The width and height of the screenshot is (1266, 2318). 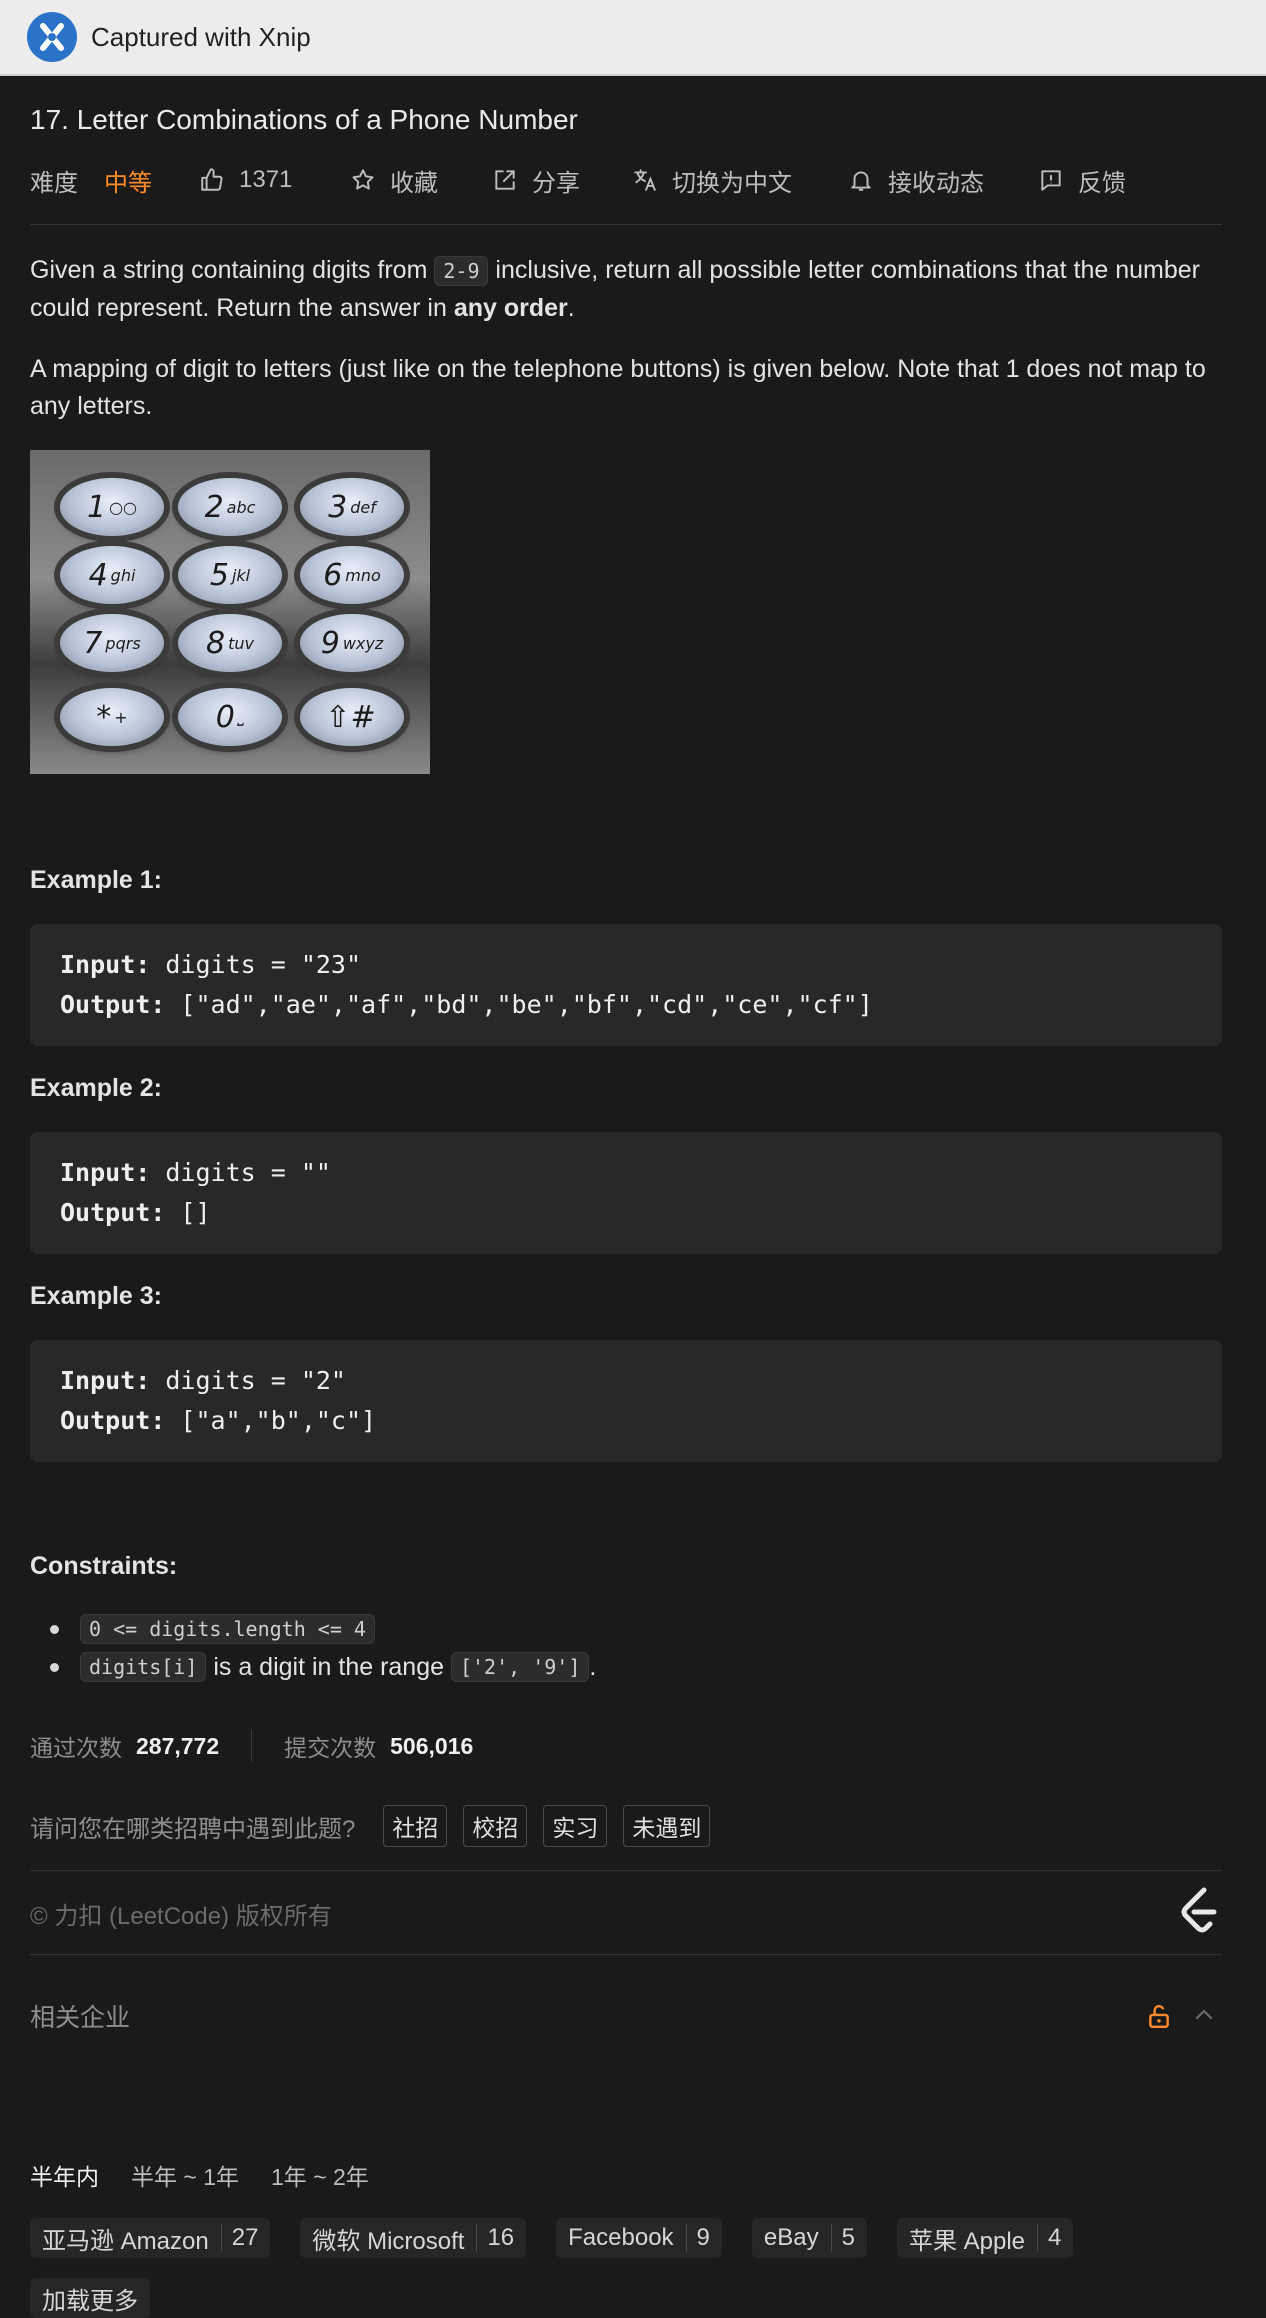 I want to click on unlock-icon, so click(x=1159, y=2016).